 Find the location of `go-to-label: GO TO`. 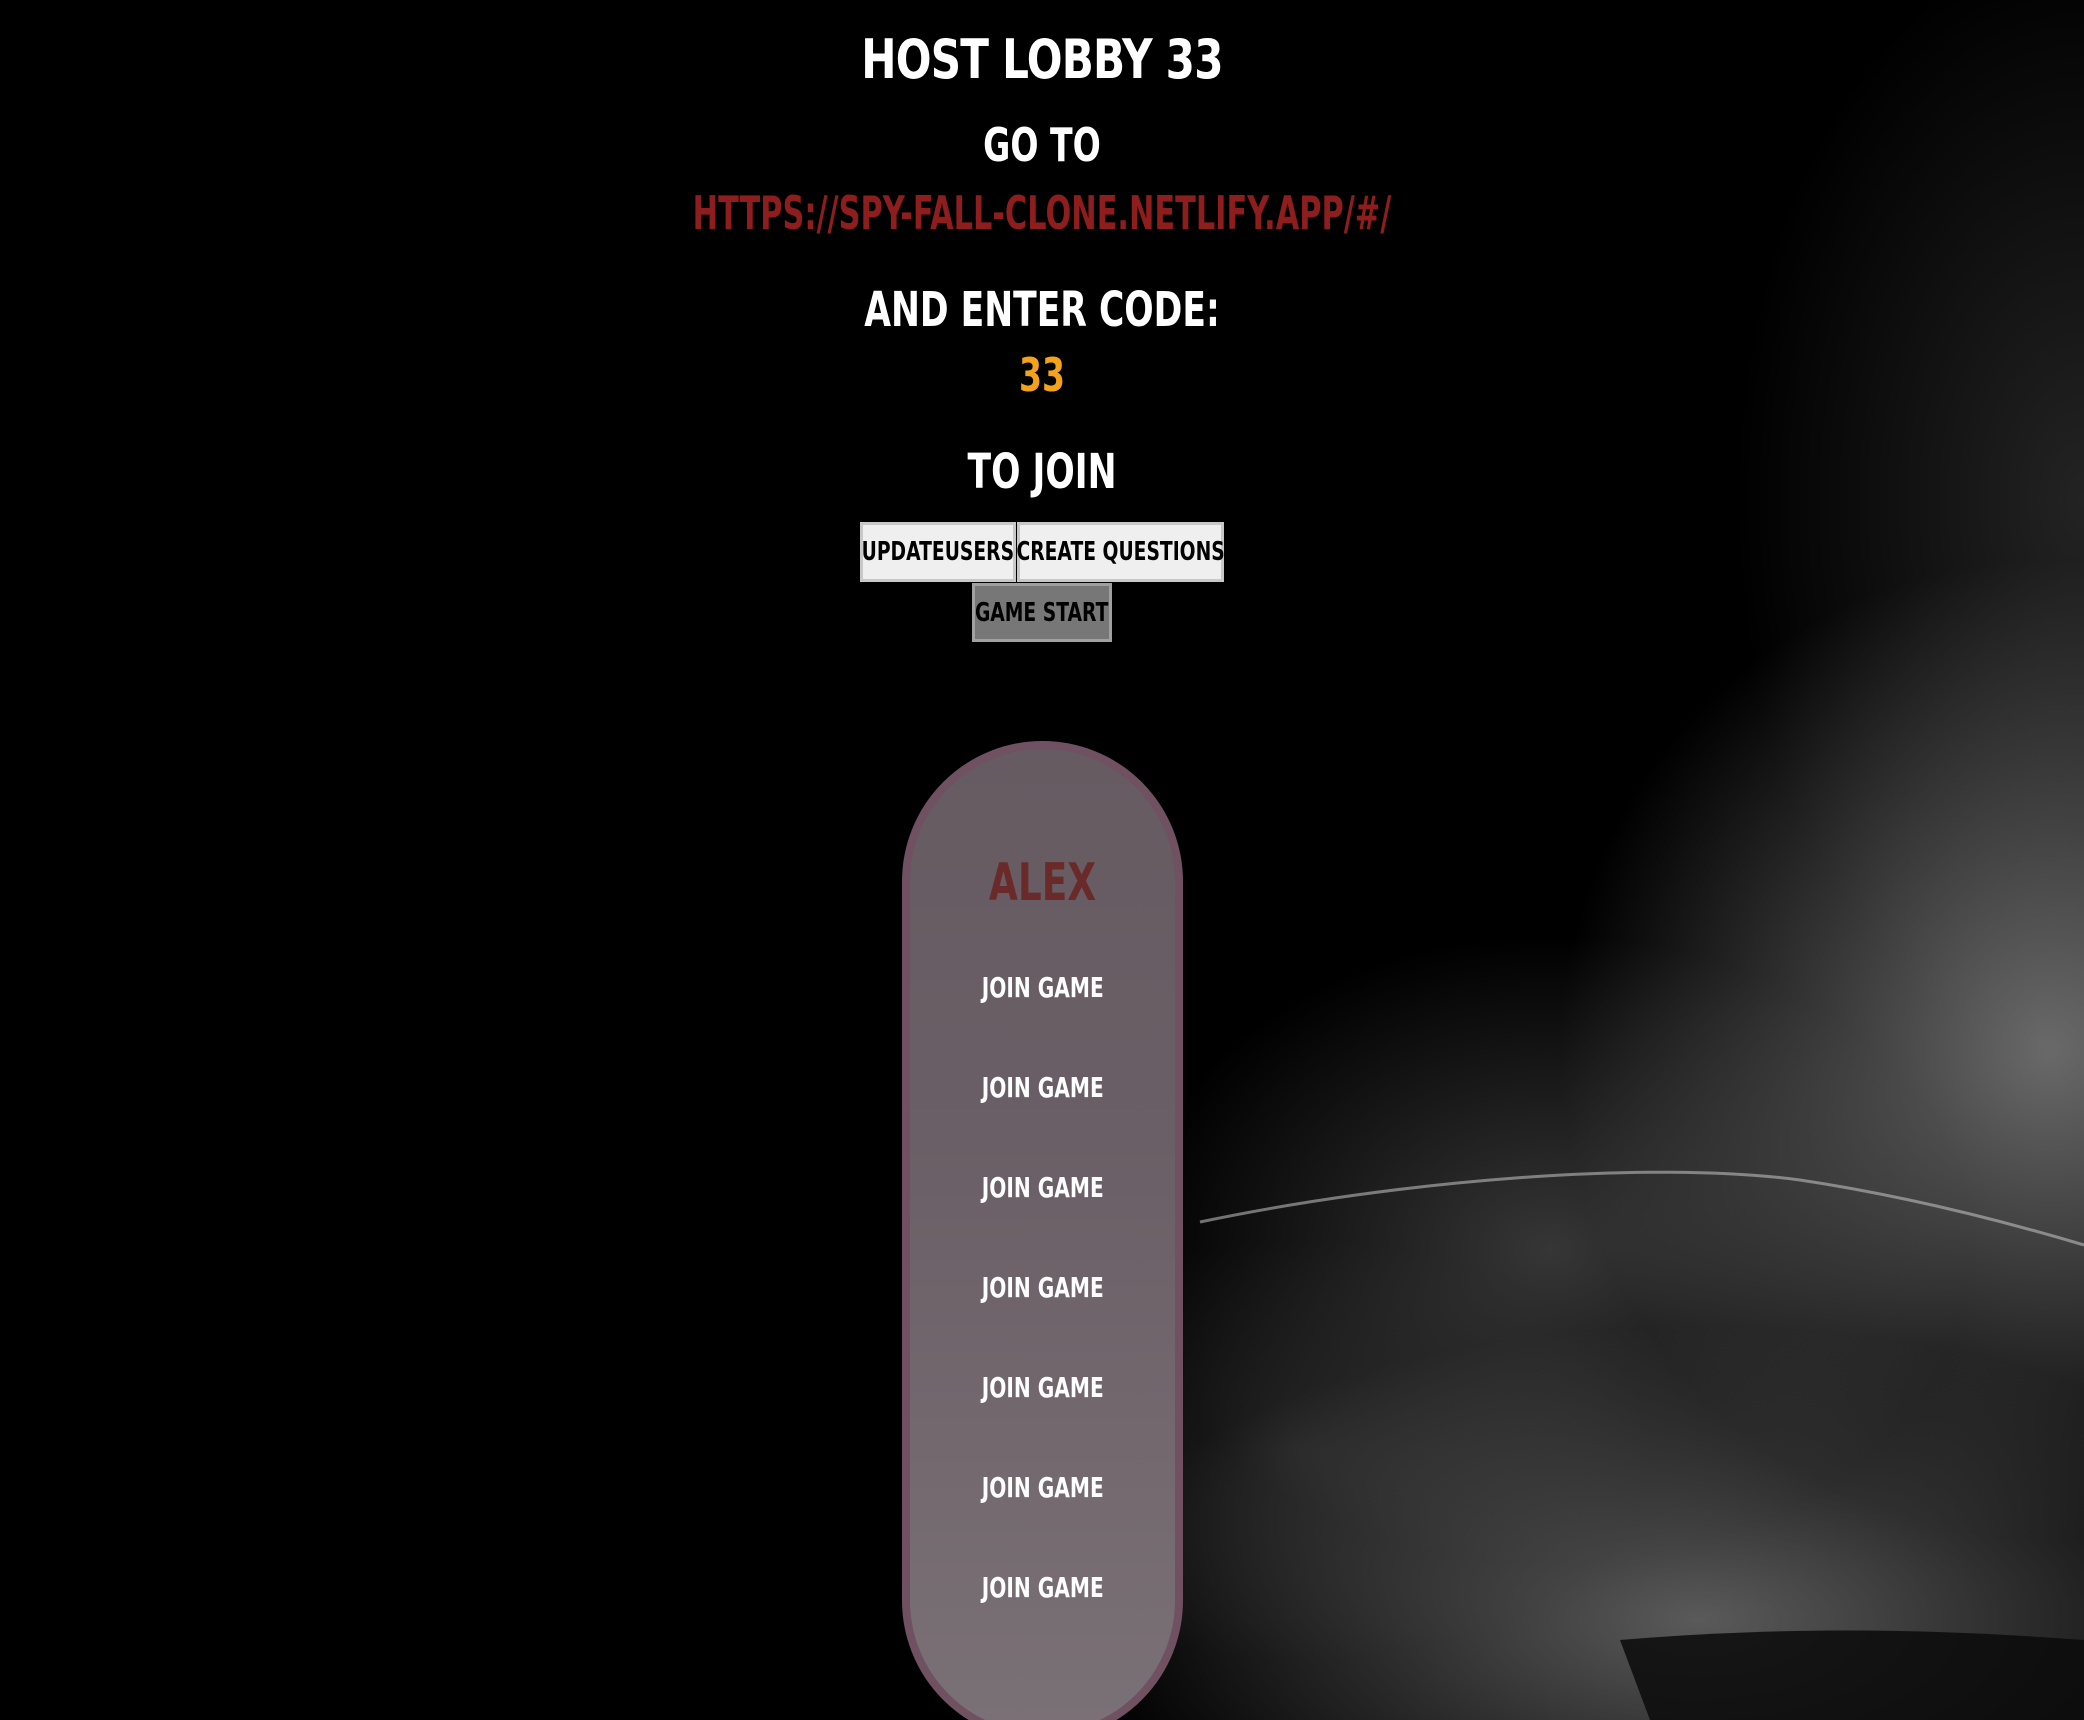

go-to-label: GO TO is located at coordinates (1042, 145).